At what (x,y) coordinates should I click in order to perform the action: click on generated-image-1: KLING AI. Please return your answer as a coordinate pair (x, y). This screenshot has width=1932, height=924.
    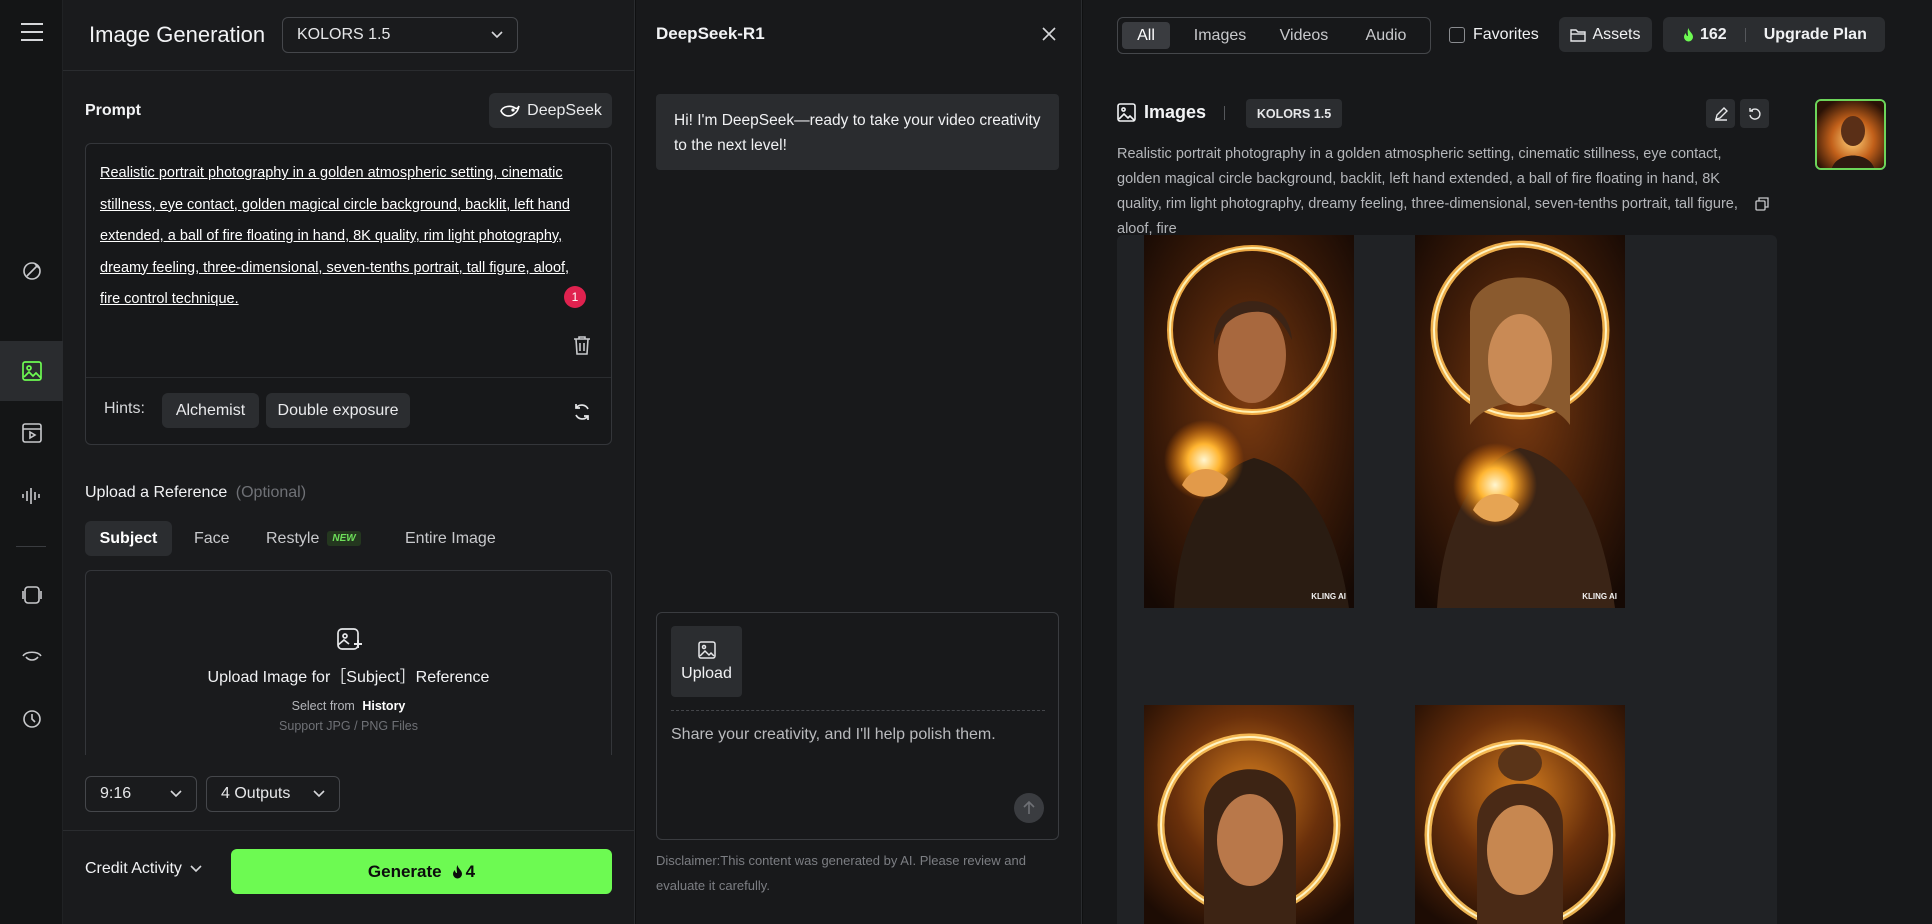
    Looking at the image, I should click on (1249, 421).